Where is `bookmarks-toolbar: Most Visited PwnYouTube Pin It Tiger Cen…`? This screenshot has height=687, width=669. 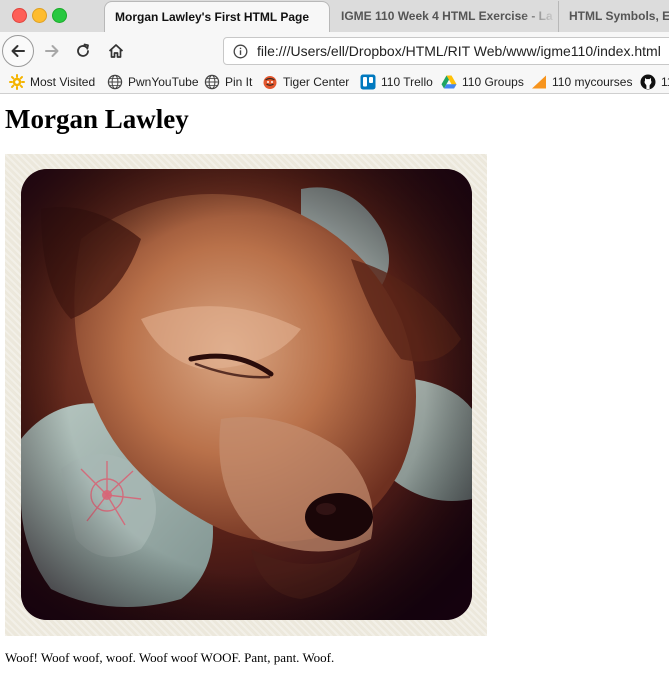
bookmarks-toolbar: Most Visited PwnYouTube Pin It Tiger Cen… is located at coordinates (334, 82).